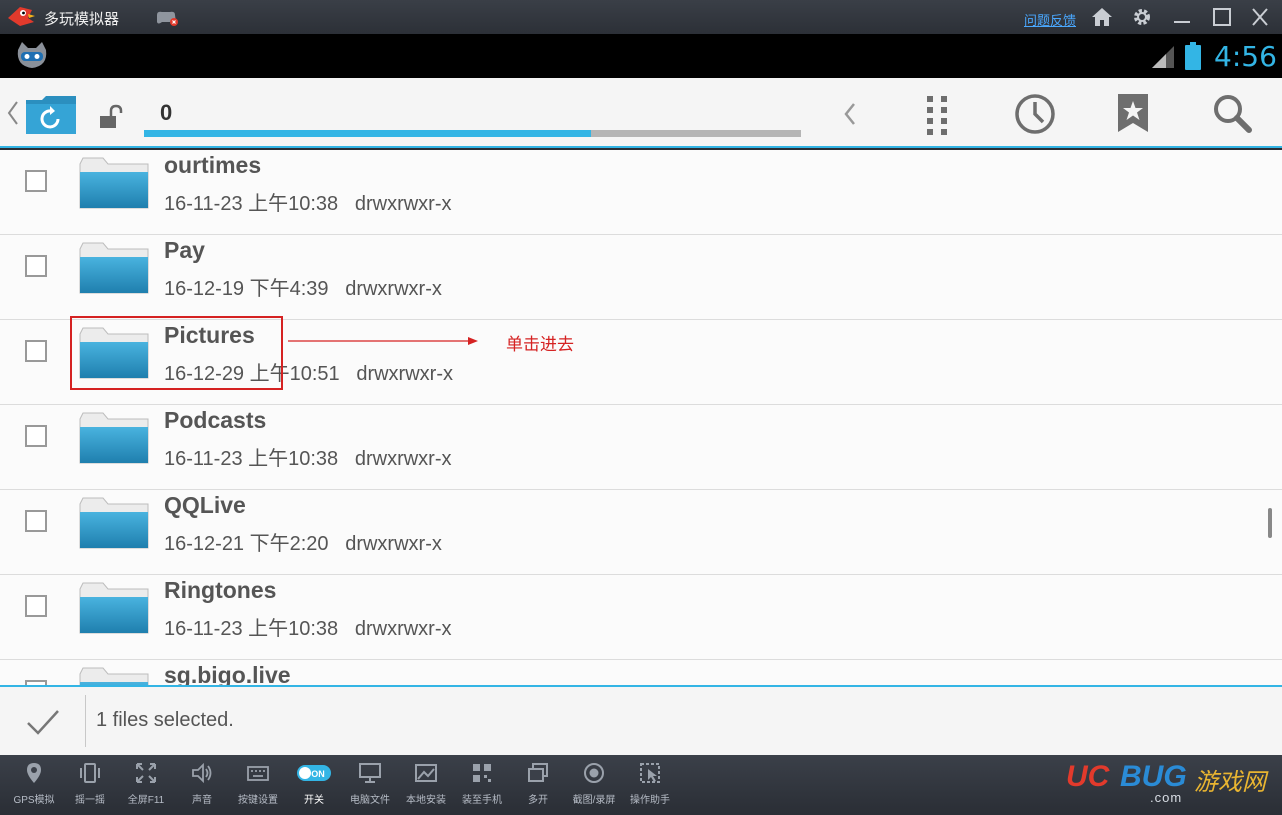 The image size is (1282, 815). I want to click on tool-label: 多开, so click(538, 800).